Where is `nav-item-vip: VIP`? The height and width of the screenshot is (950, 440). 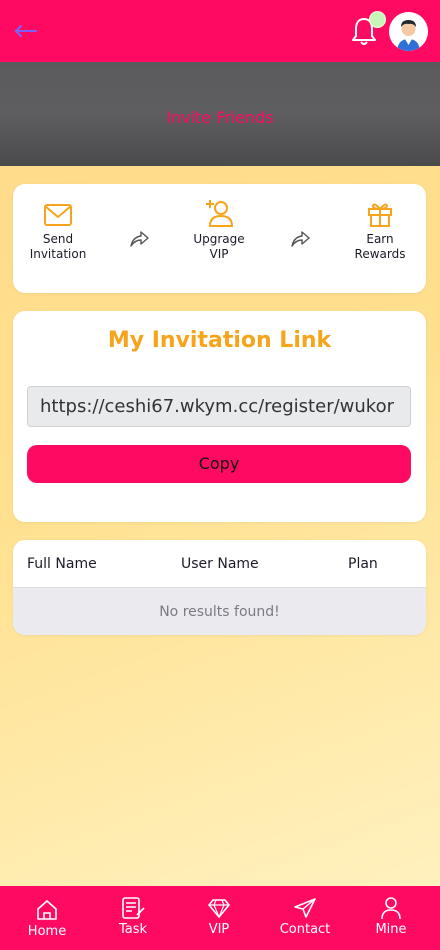 nav-item-vip: VIP is located at coordinates (219, 916).